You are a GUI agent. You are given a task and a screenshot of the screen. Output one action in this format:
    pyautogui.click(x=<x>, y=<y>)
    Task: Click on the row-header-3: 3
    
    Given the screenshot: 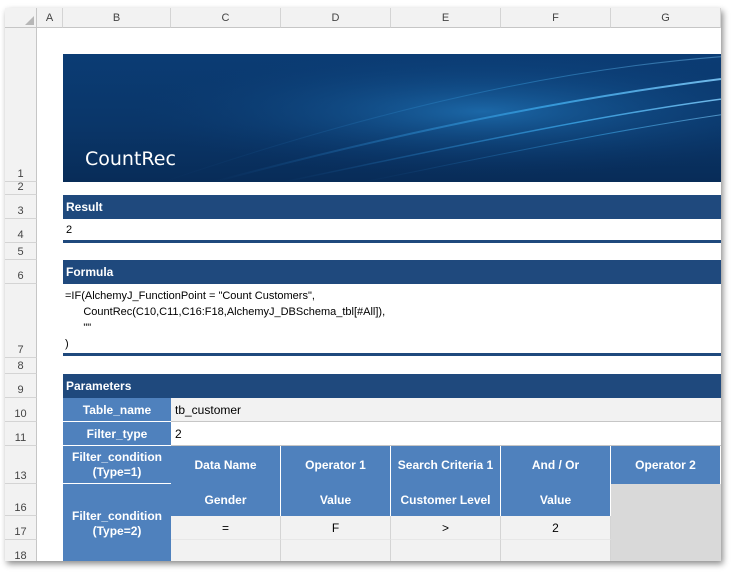 What is the action you would take?
    pyautogui.click(x=21, y=207)
    